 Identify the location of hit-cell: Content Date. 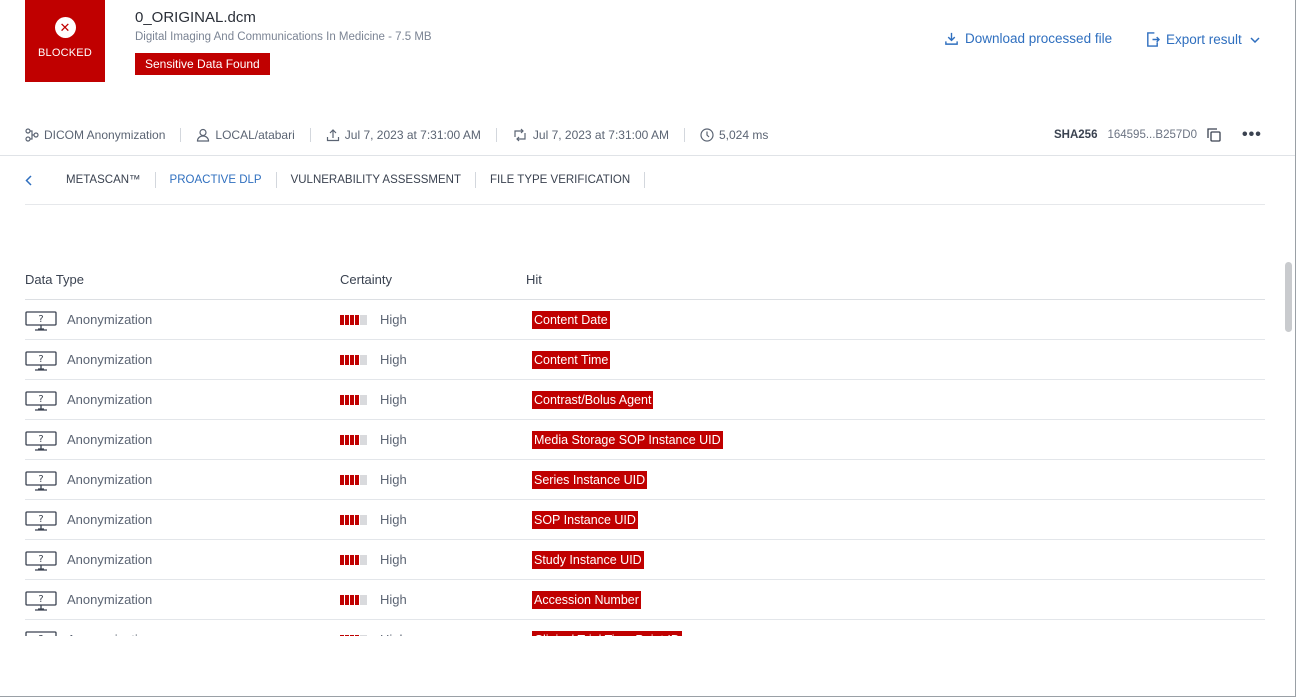
(895, 319).